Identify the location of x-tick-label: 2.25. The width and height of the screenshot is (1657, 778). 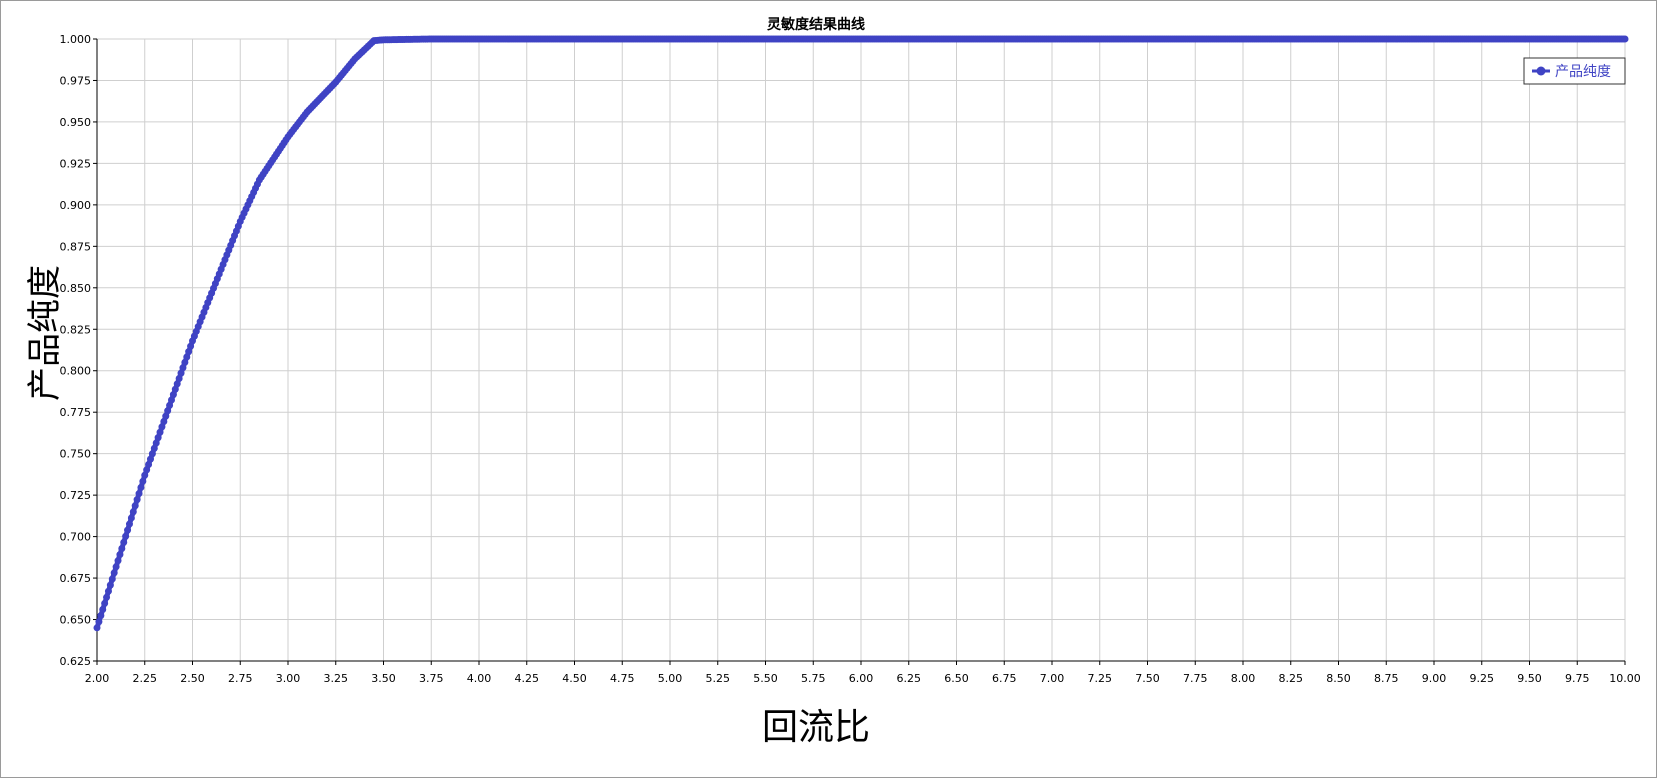
(145, 678).